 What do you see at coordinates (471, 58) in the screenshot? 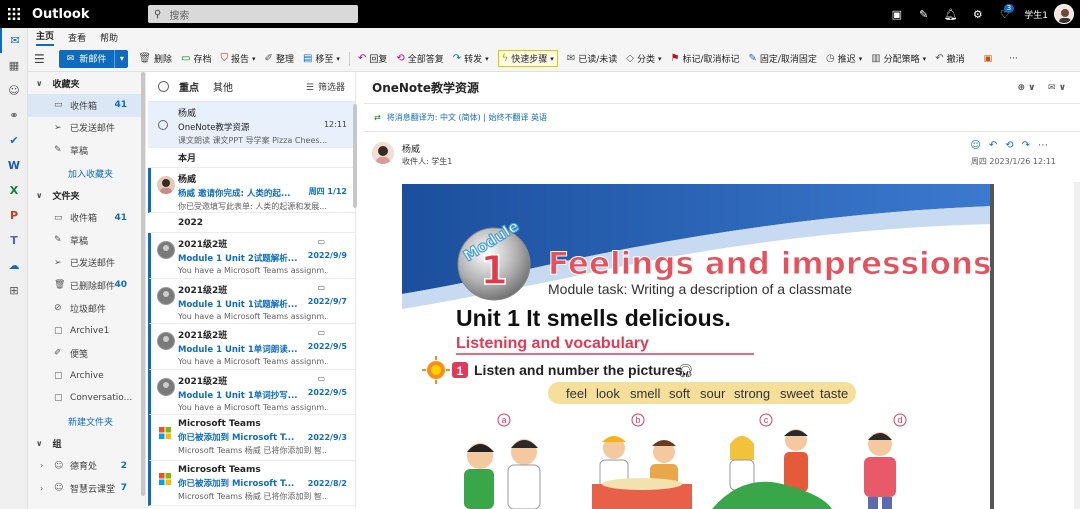
I see `forward-button: ↷ 转发 ▾` at bounding box center [471, 58].